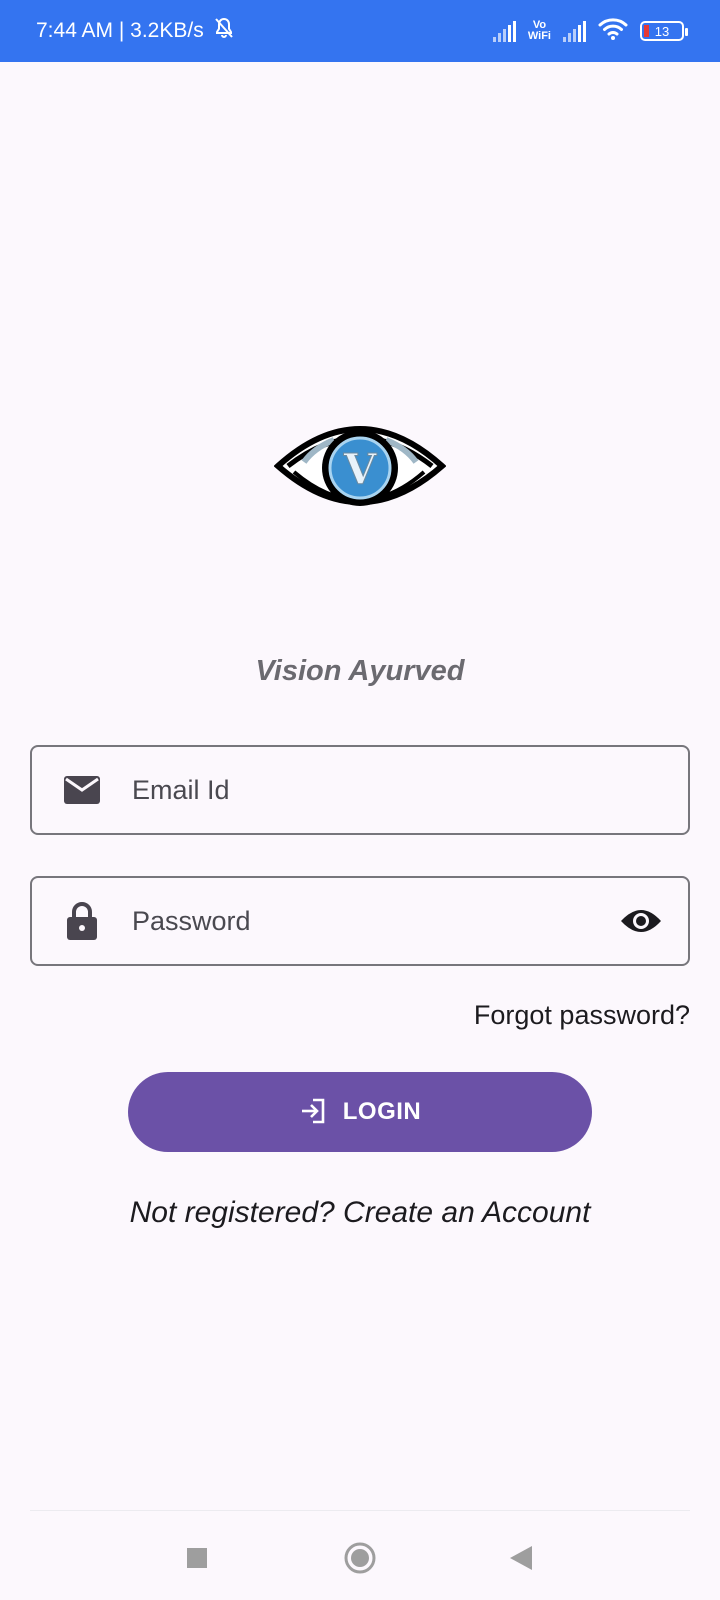  Describe the element at coordinates (375, 921) in the screenshot. I see `password-input` at that location.